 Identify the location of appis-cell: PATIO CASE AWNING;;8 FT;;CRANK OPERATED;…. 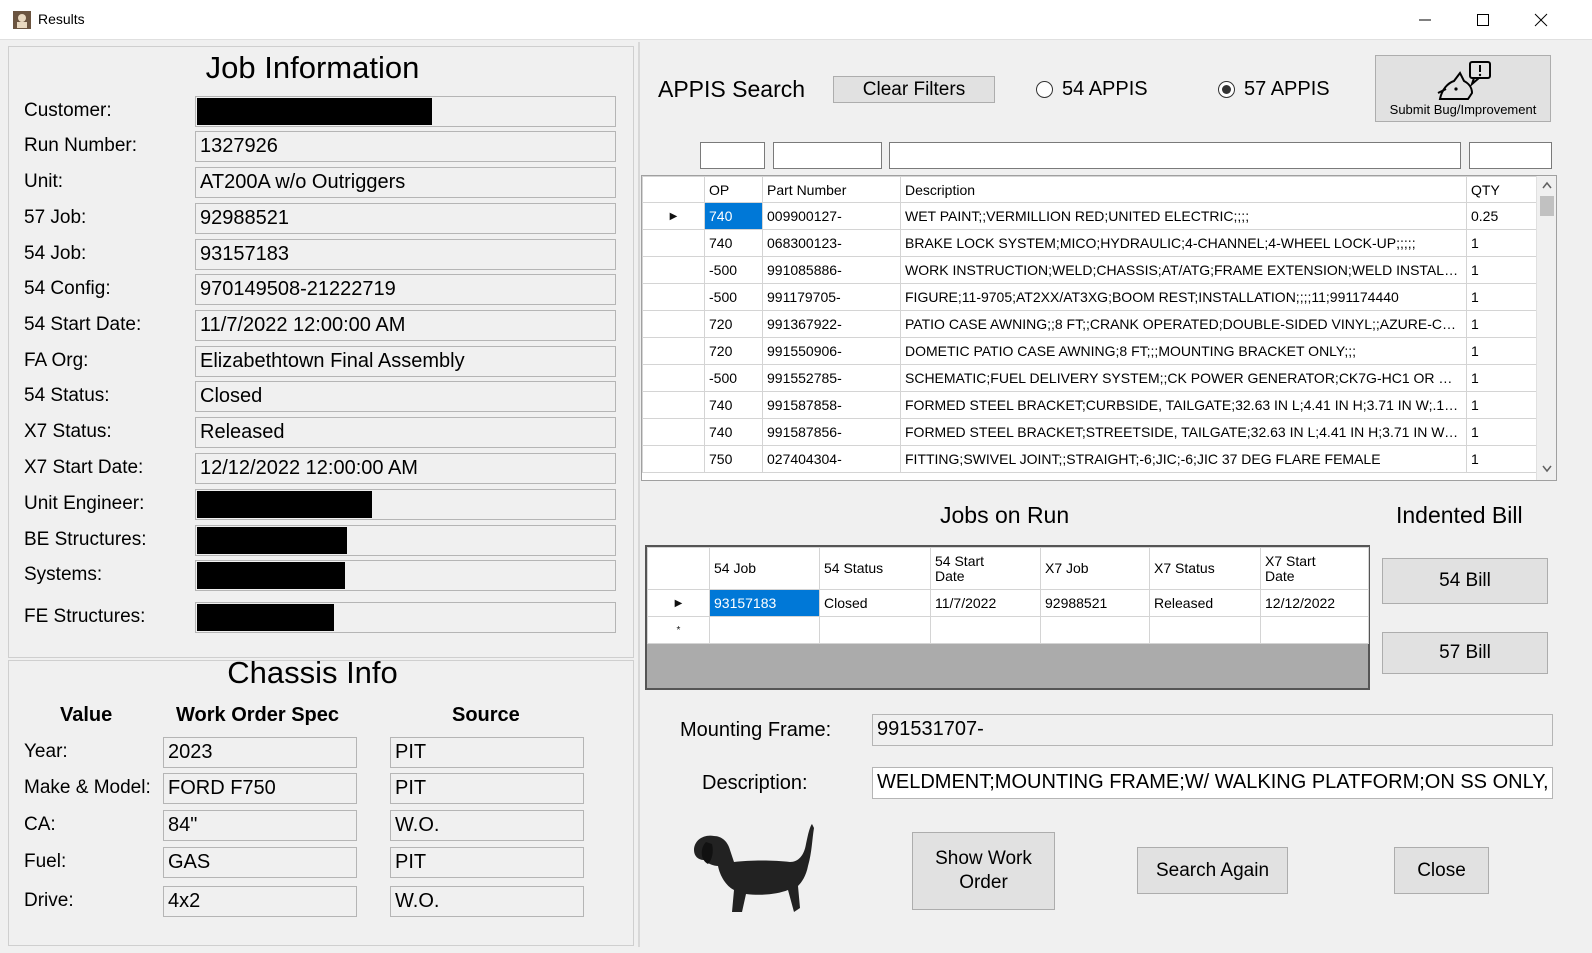
(1183, 324).